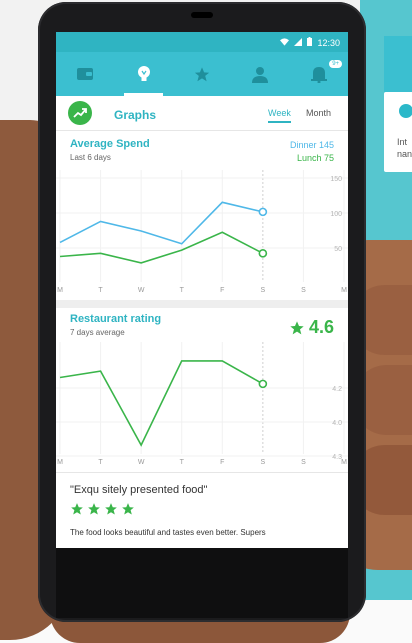  Describe the element at coordinates (298, 42) in the screenshot. I see `signal-icon` at that location.